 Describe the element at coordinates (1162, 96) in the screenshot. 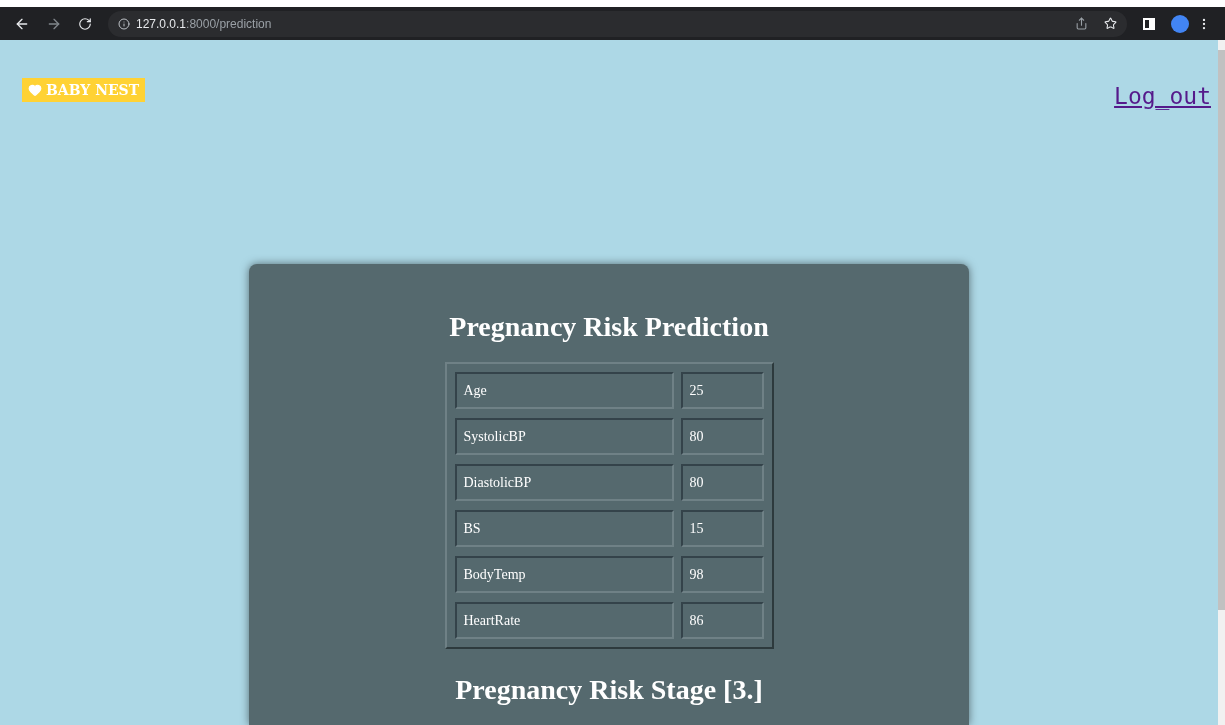

I see `logout-link: Log_out` at that location.